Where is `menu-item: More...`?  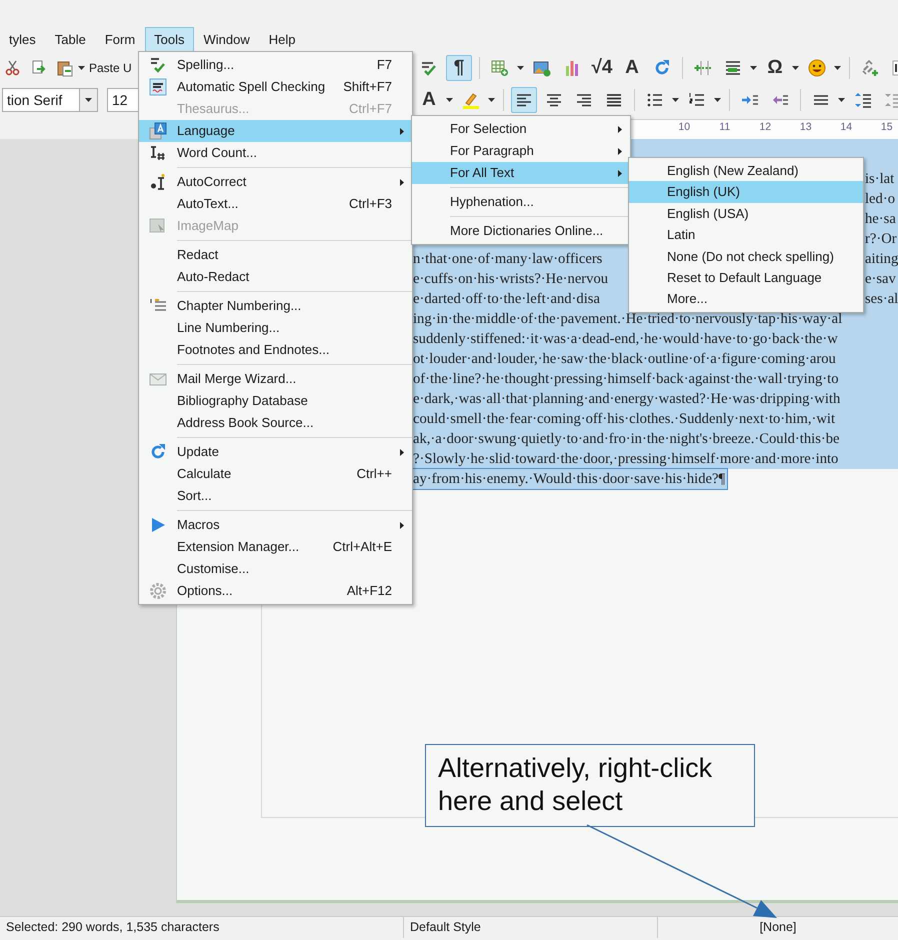
menu-item: More... is located at coordinates (746, 299).